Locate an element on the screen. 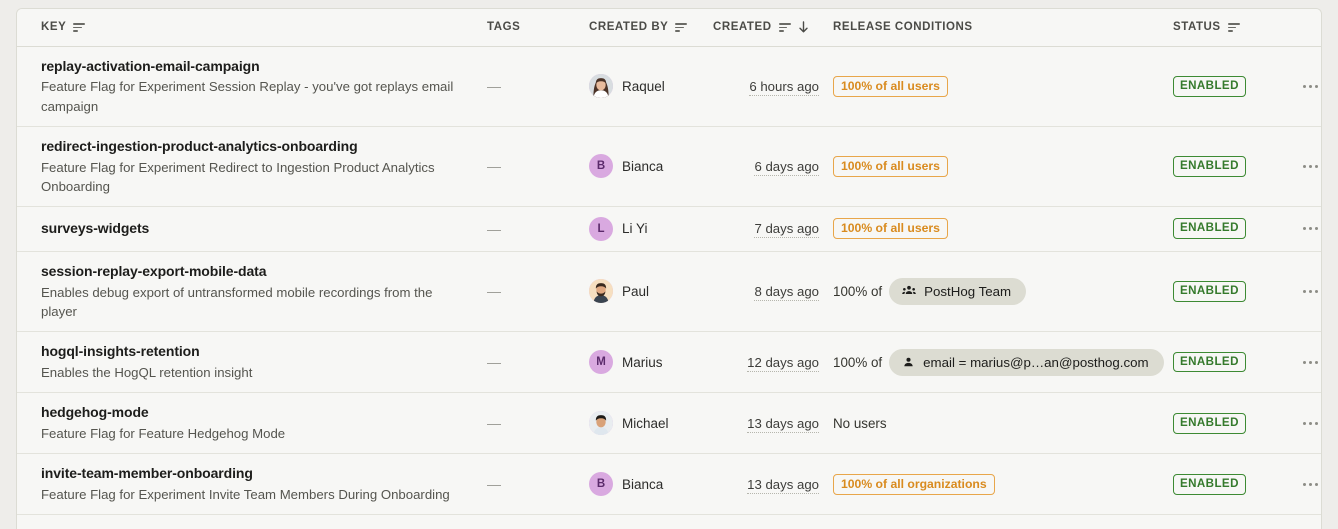 This screenshot has height=529, width=1338. flag-key-label: session-replay-mobile is located at coordinates (253, 527).